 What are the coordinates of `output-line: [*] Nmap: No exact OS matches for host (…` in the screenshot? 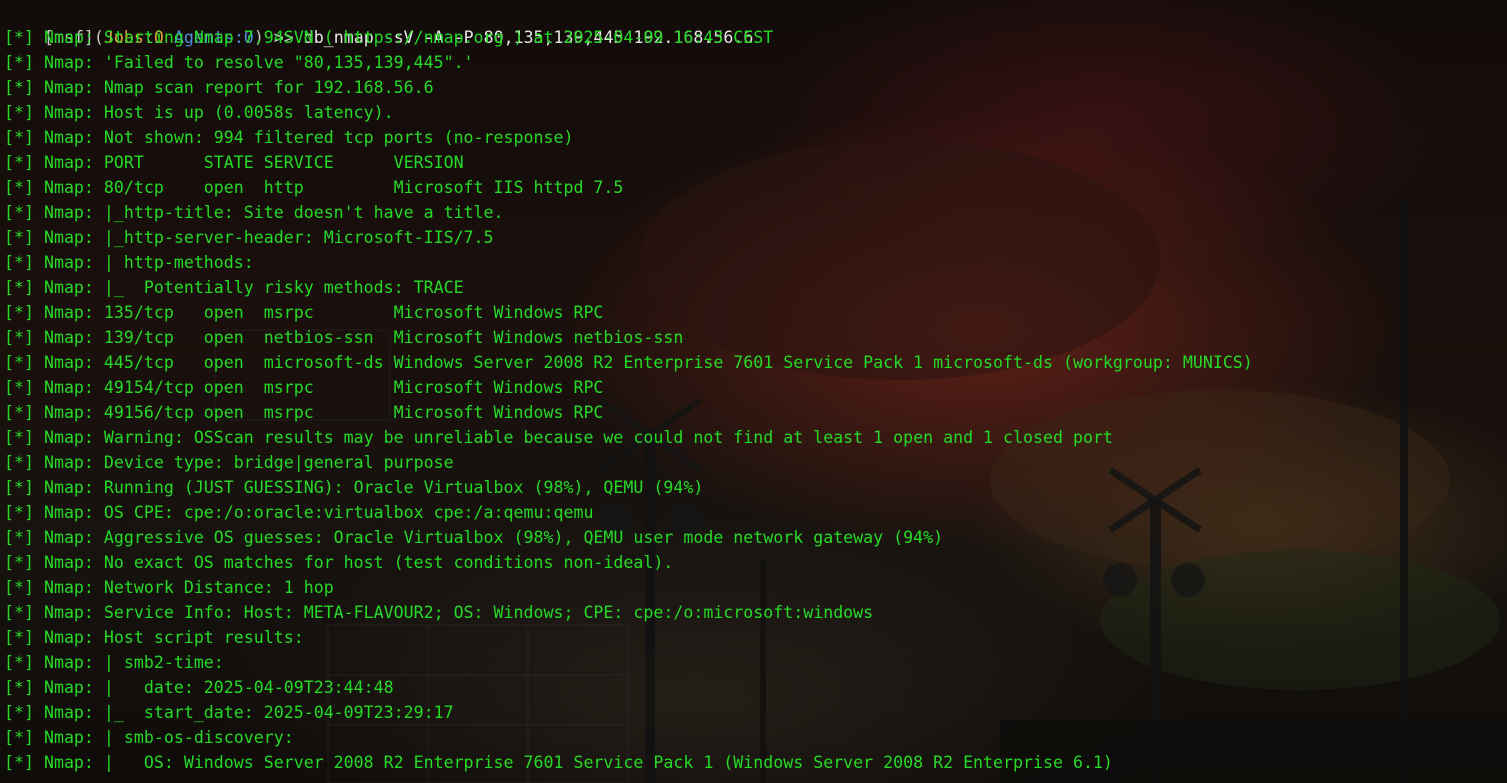 It's located at (338, 562).